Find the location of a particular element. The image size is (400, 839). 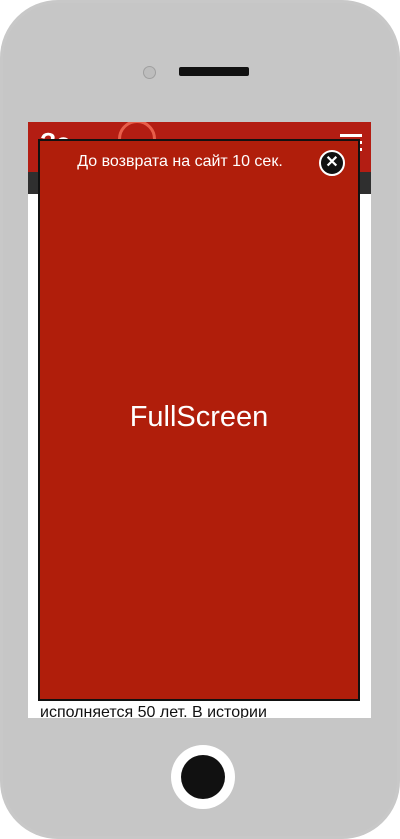

close-icon: ✕ is located at coordinates (332, 163).